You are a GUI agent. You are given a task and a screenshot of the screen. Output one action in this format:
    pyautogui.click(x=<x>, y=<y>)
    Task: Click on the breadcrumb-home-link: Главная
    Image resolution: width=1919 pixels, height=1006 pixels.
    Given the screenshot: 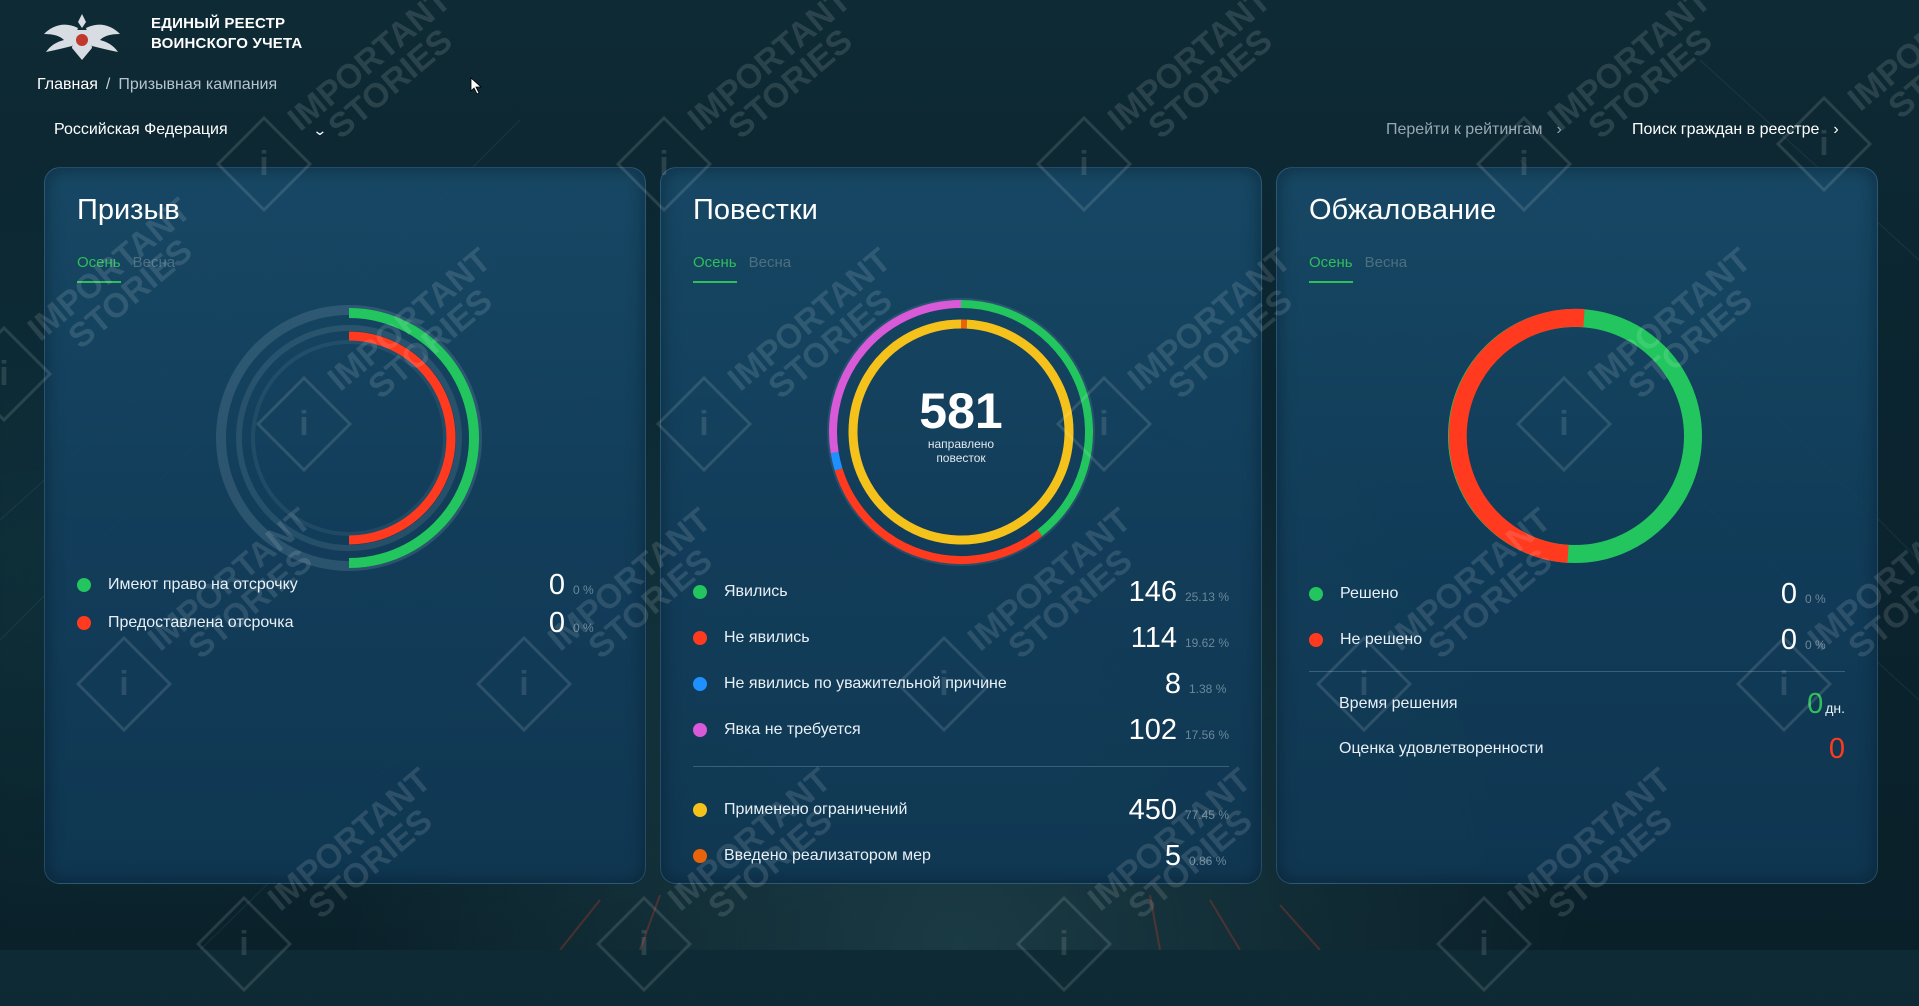 What is the action you would take?
    pyautogui.click(x=67, y=84)
    